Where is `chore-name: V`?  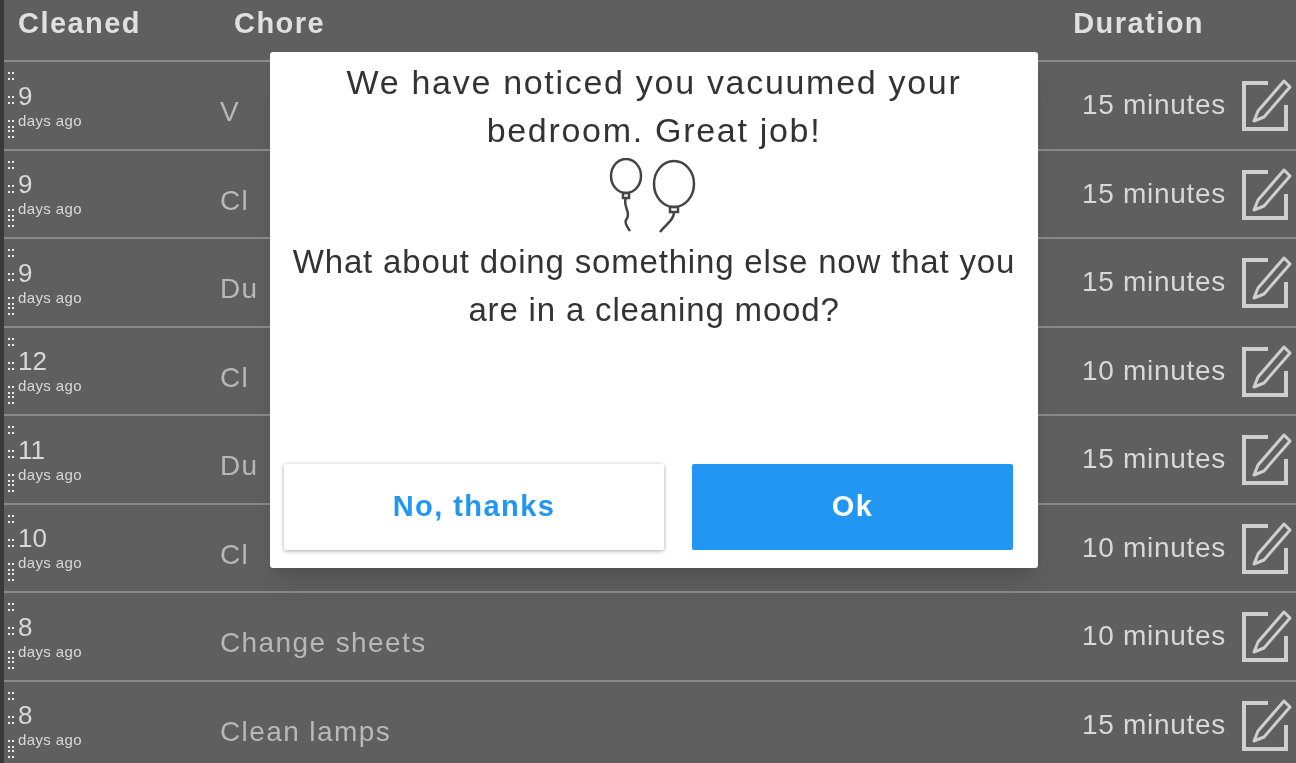 chore-name: V is located at coordinates (230, 112).